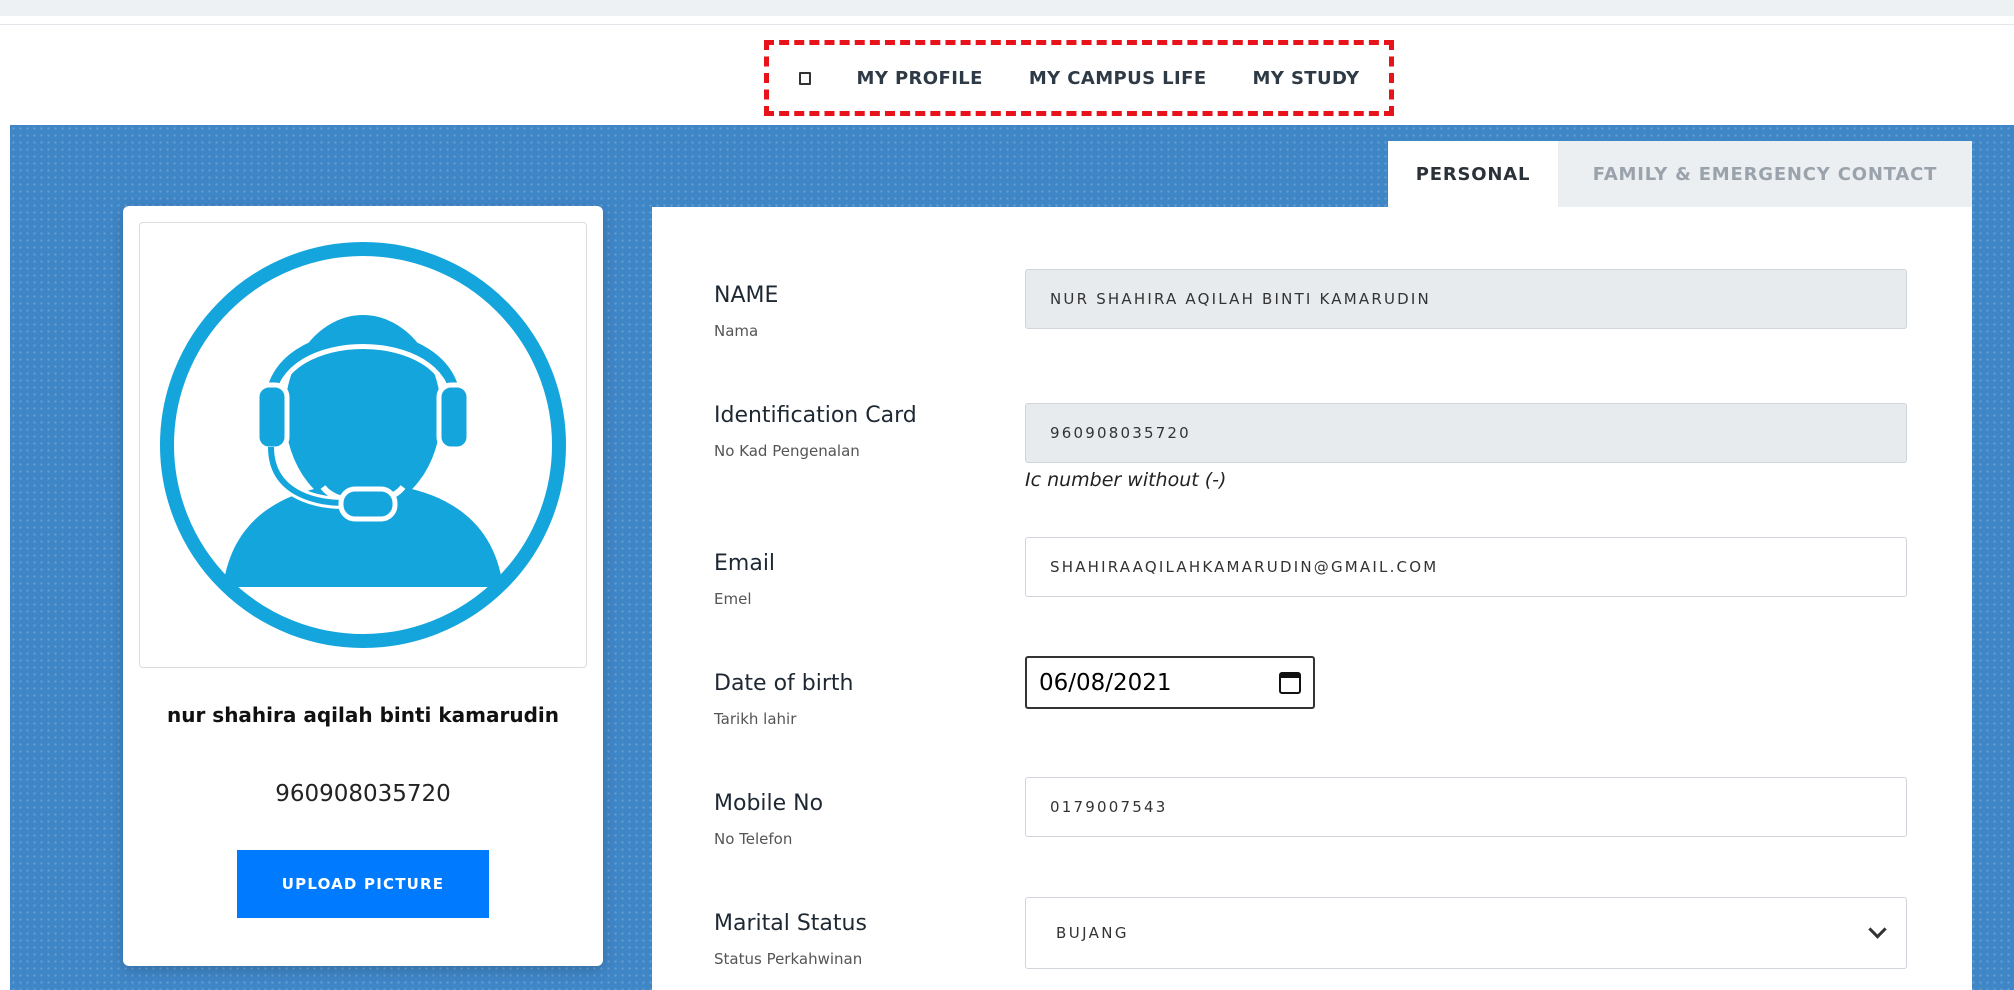 The width and height of the screenshot is (2014, 990). Describe the element at coordinates (1105, 682) in the screenshot. I see `dob-value: 06/08/2021` at that location.